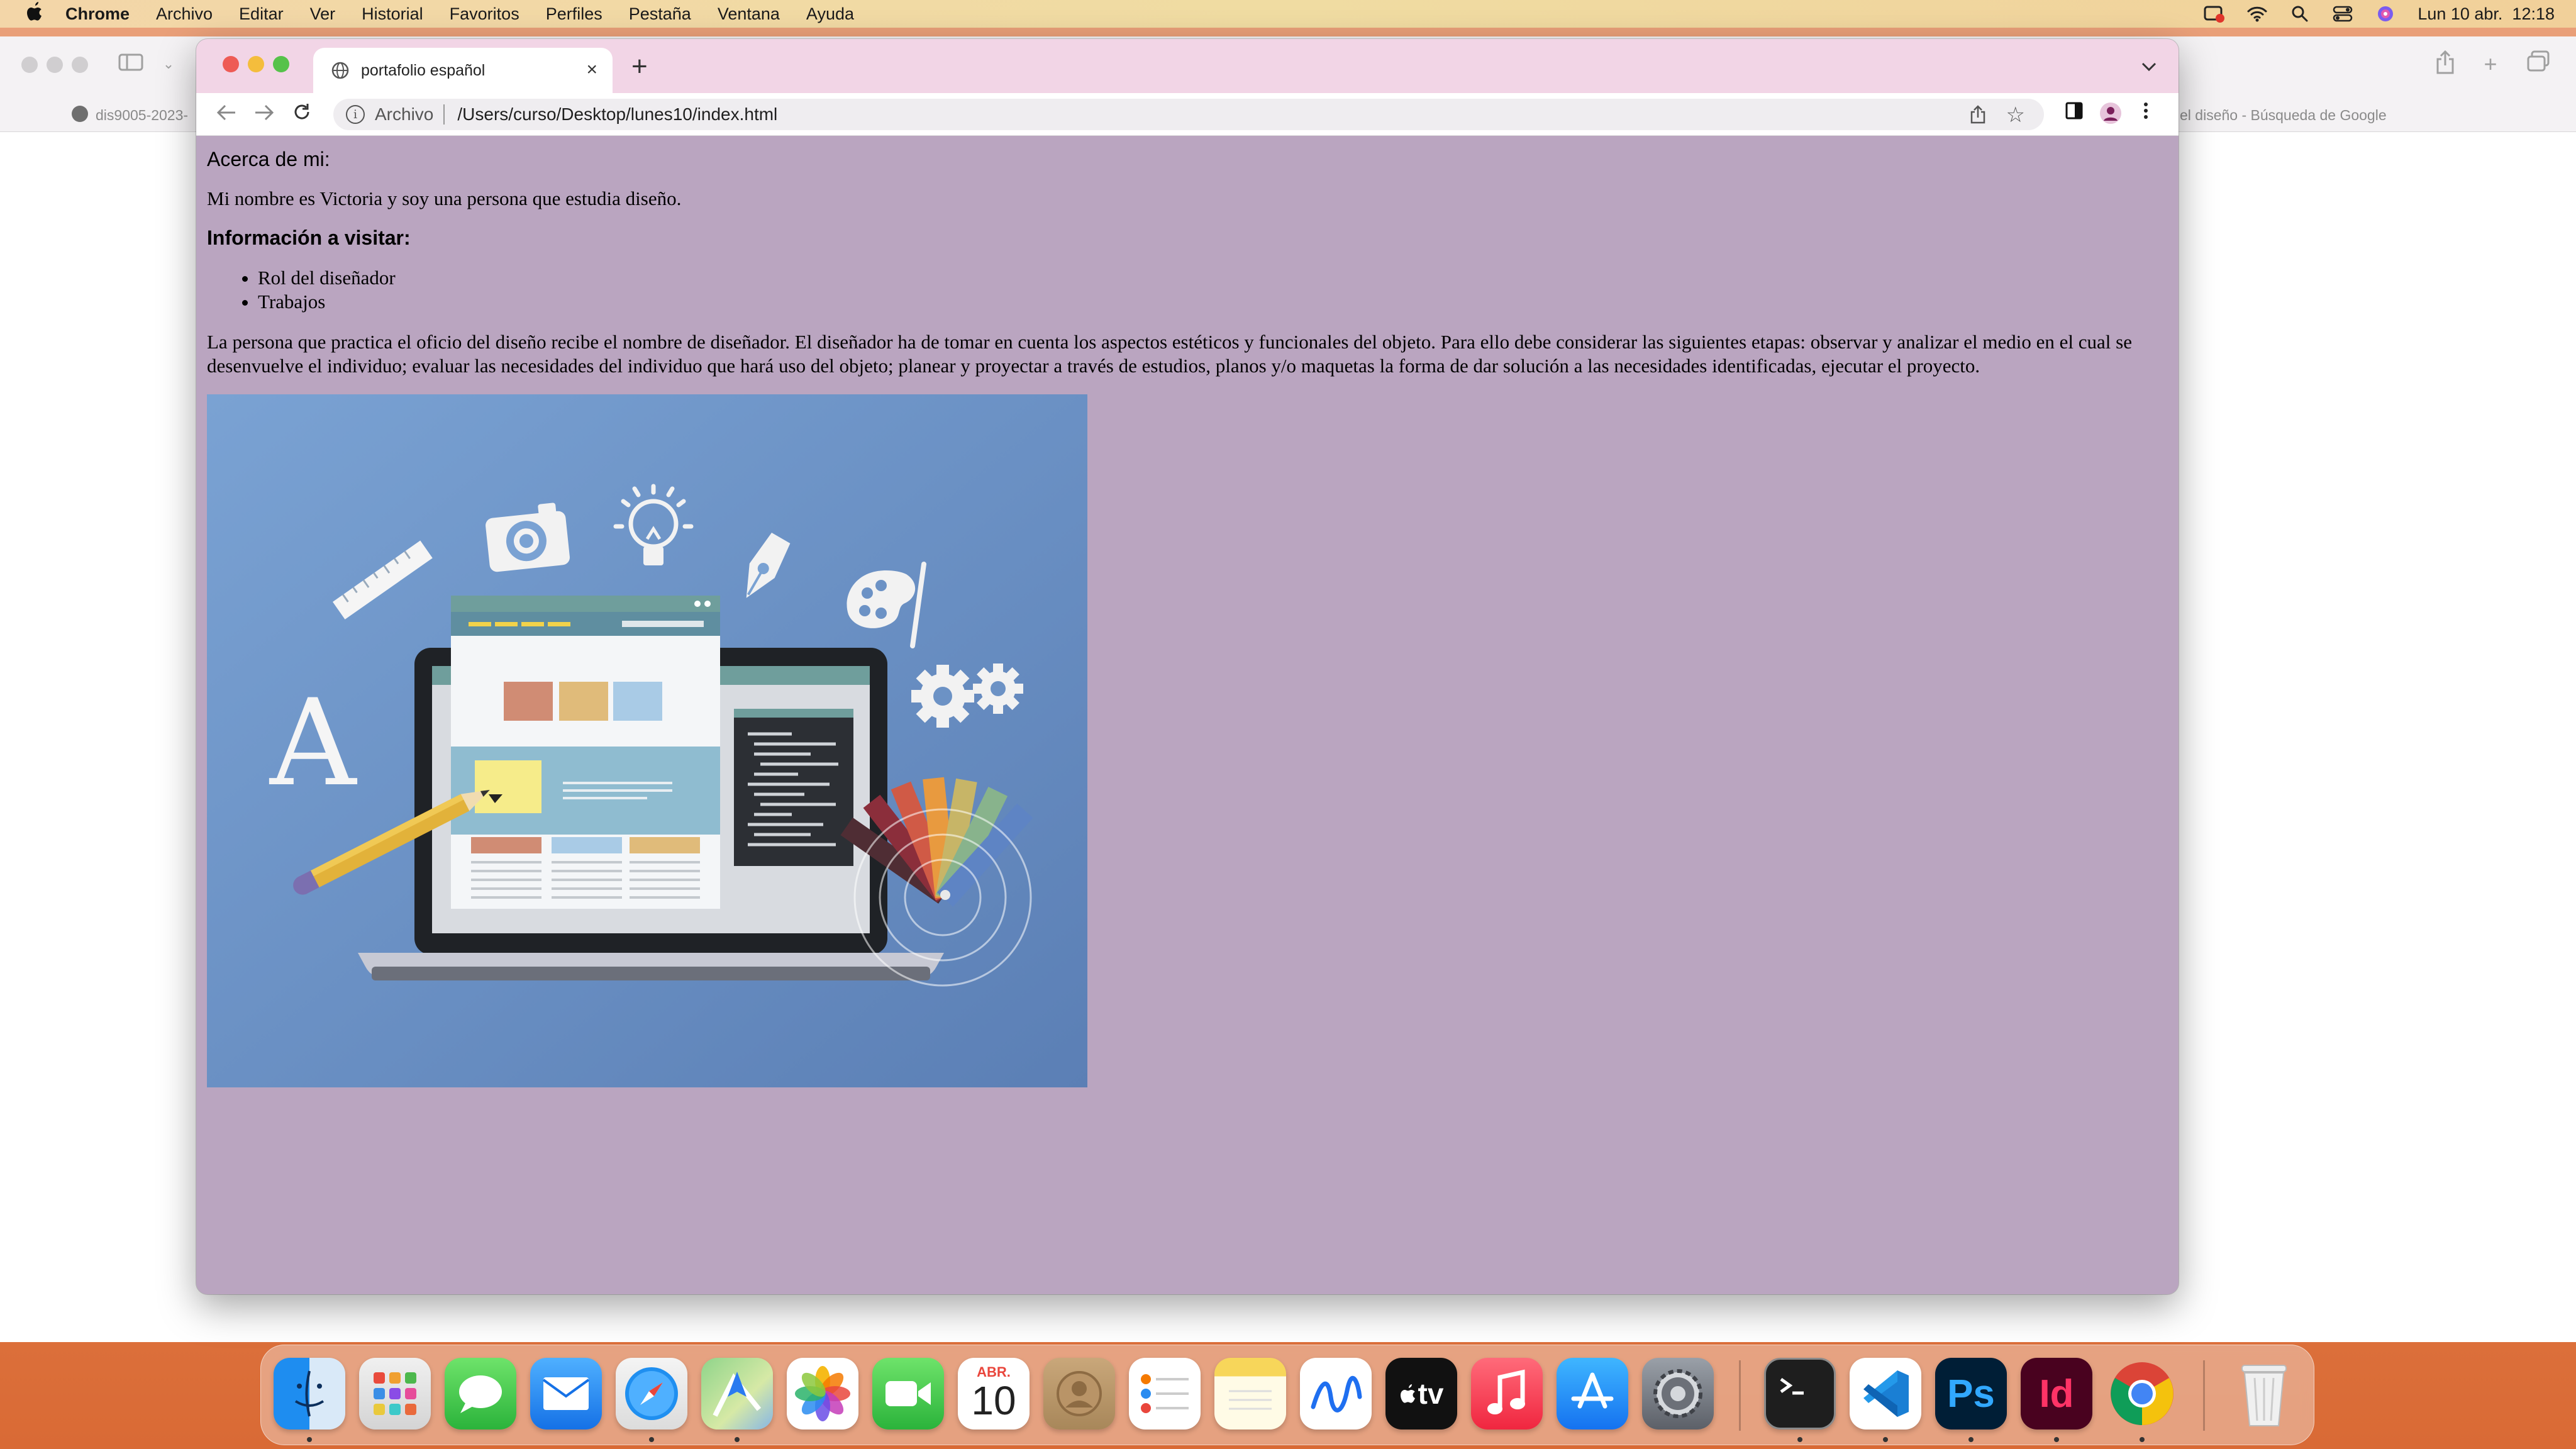 This screenshot has width=2576, height=1449. Describe the element at coordinates (256, 64) in the screenshot. I see `minimize-light` at that location.